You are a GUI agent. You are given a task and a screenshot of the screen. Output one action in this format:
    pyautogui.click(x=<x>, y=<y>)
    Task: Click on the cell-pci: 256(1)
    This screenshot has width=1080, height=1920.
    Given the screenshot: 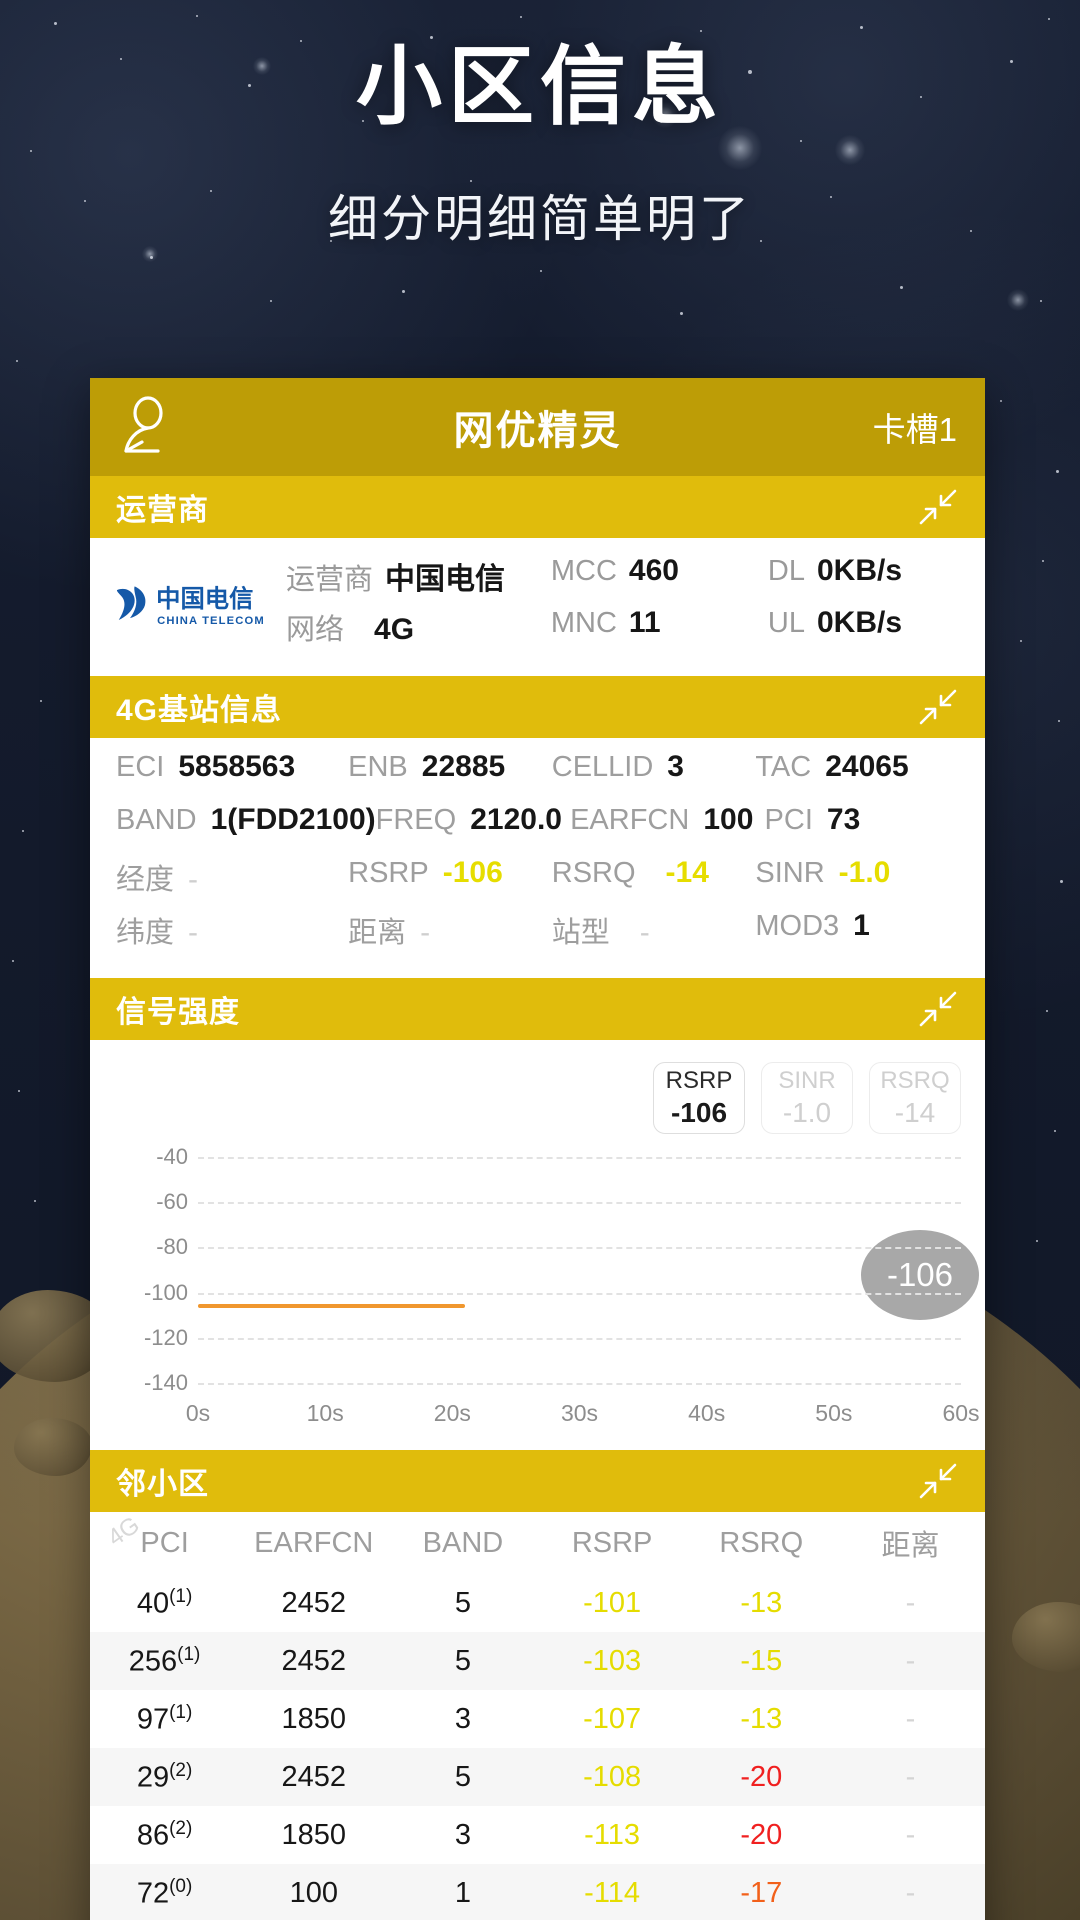 What is the action you would take?
    pyautogui.click(x=164, y=1660)
    